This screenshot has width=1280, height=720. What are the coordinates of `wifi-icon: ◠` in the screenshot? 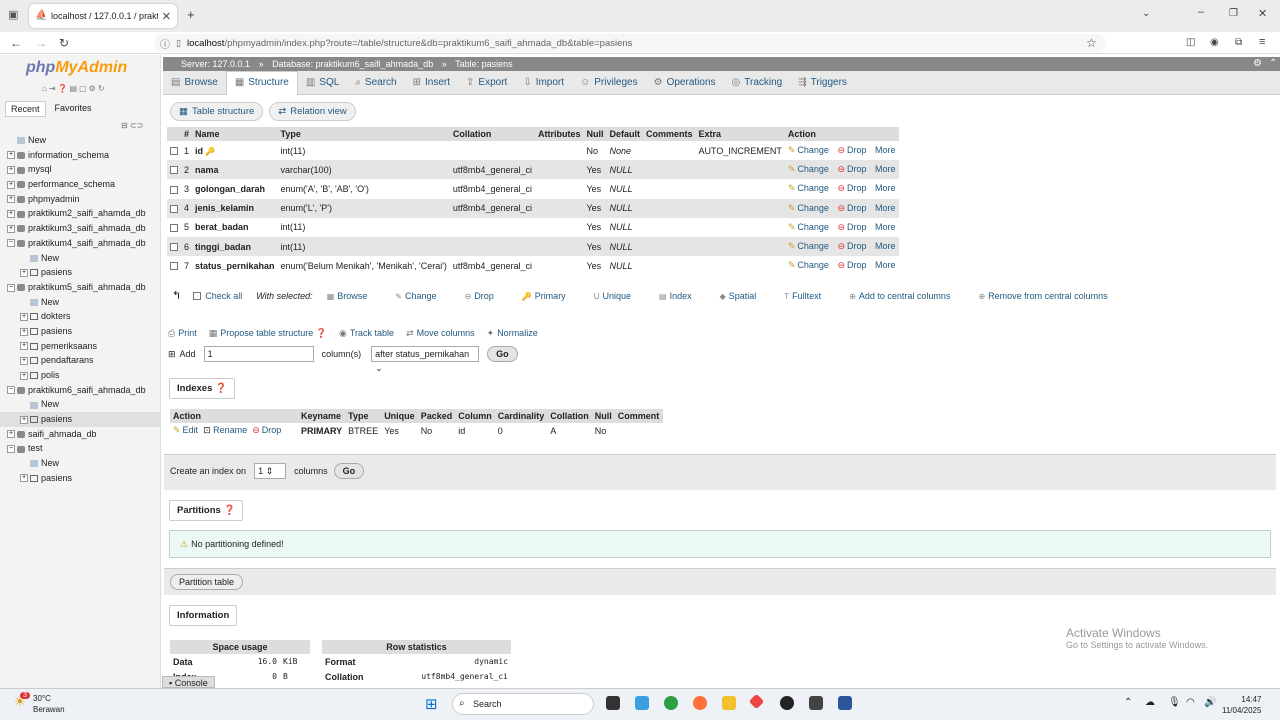 It's located at (1190, 702).